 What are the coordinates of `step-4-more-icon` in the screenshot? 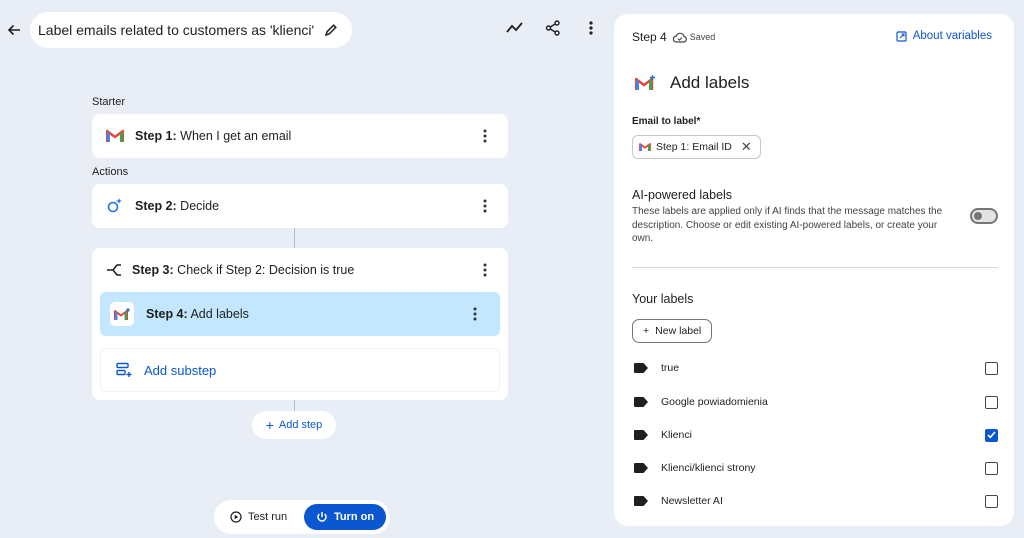 It's located at (475, 314).